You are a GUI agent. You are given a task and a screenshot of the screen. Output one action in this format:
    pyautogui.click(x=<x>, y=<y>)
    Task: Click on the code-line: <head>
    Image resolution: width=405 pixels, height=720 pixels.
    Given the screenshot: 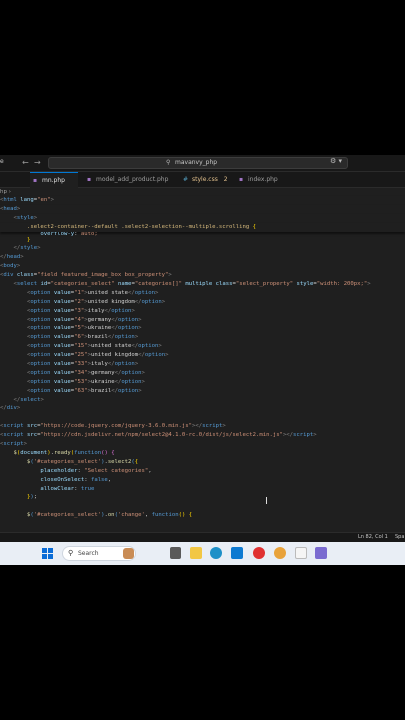 What is the action you would take?
    pyautogui.click(x=202, y=209)
    